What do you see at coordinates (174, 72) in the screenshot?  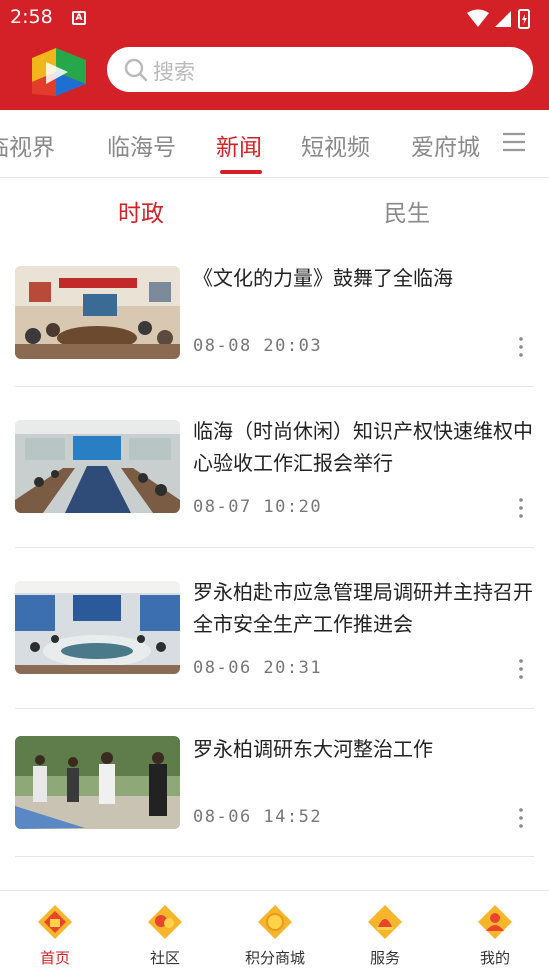 I see `search-placeholder: 搜索` at bounding box center [174, 72].